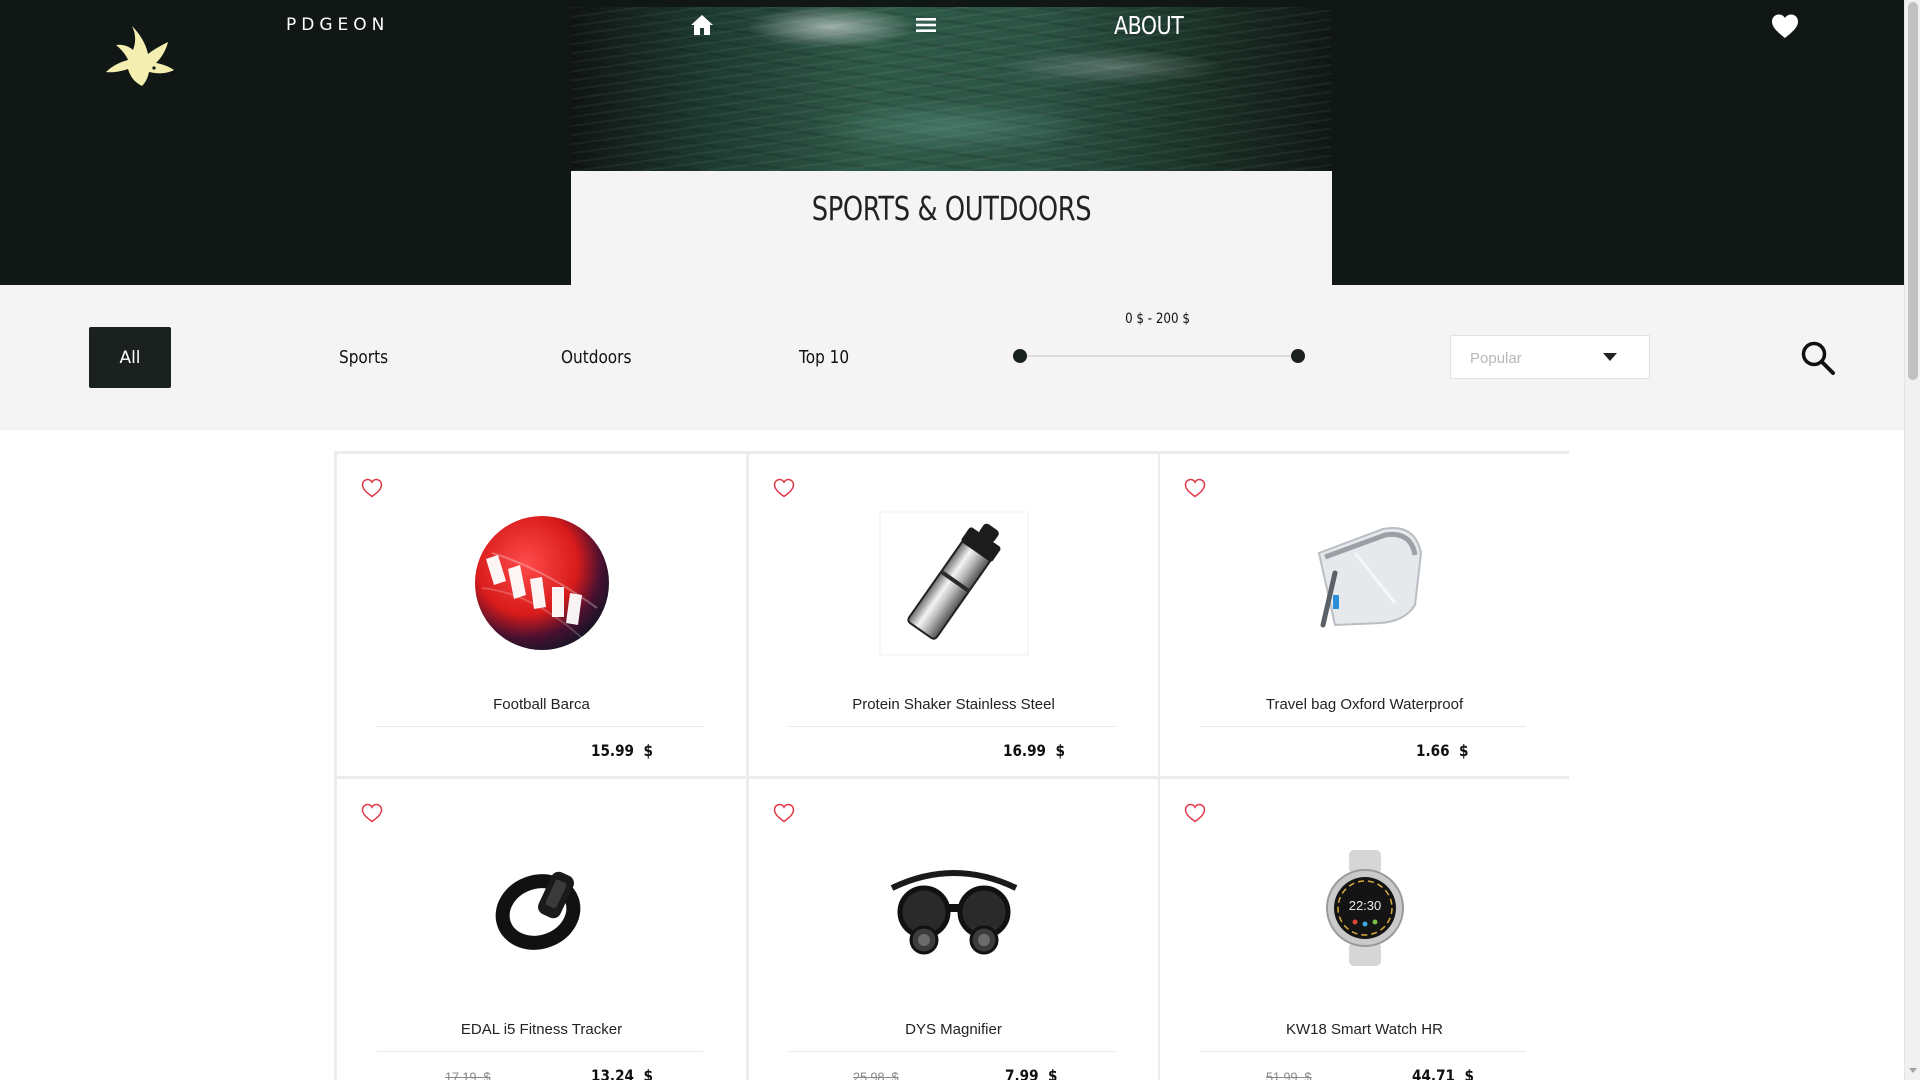 The width and height of the screenshot is (1920, 1080). Describe the element at coordinates (130, 357) in the screenshot. I see `filter-tab-all: All` at that location.